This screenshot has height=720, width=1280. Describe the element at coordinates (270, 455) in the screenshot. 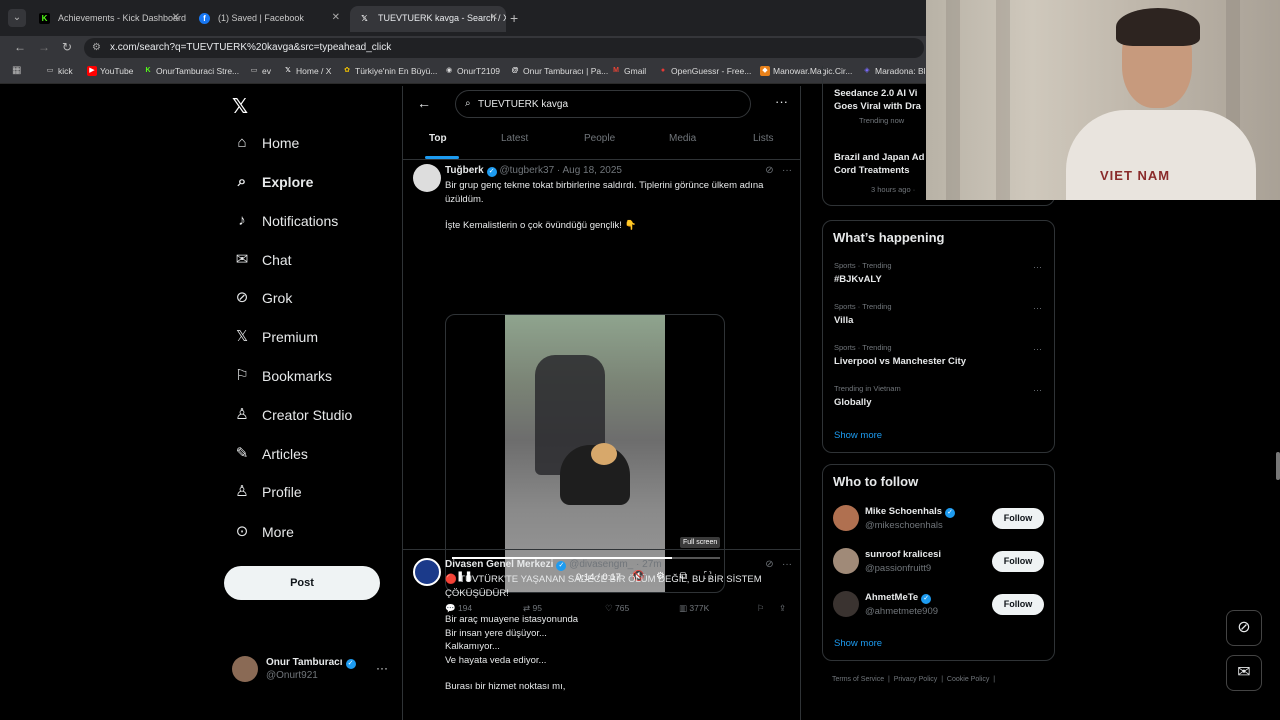

I see `nav-item-articles: ✎ Articles` at that location.